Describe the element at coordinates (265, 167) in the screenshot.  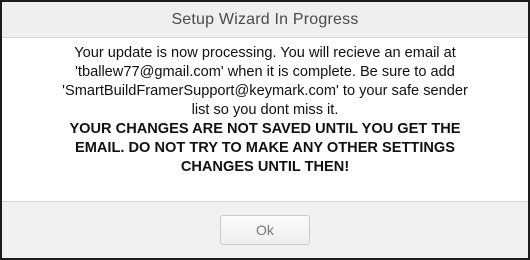
I see `warning-line: CHANGES UNTIL THEN!` at that location.